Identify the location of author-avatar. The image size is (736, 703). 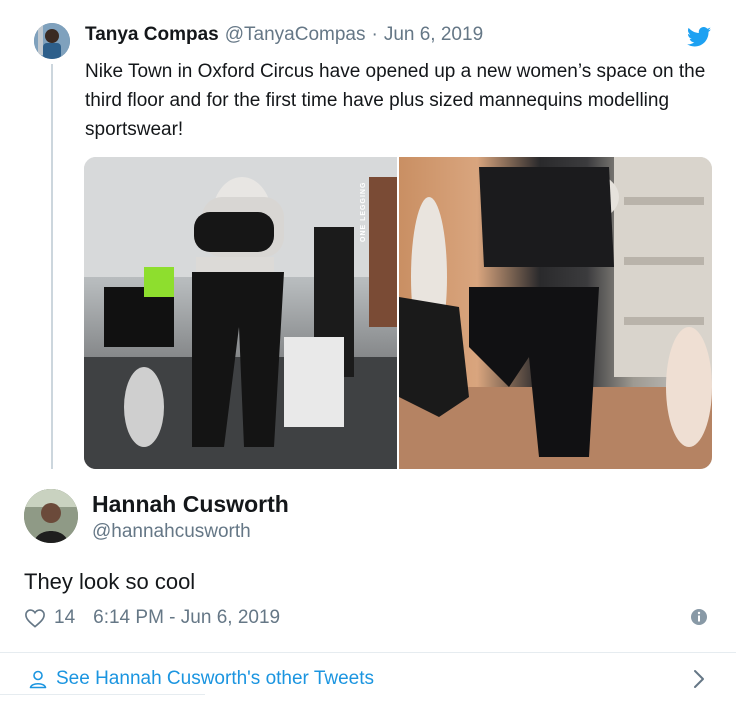
(51, 516).